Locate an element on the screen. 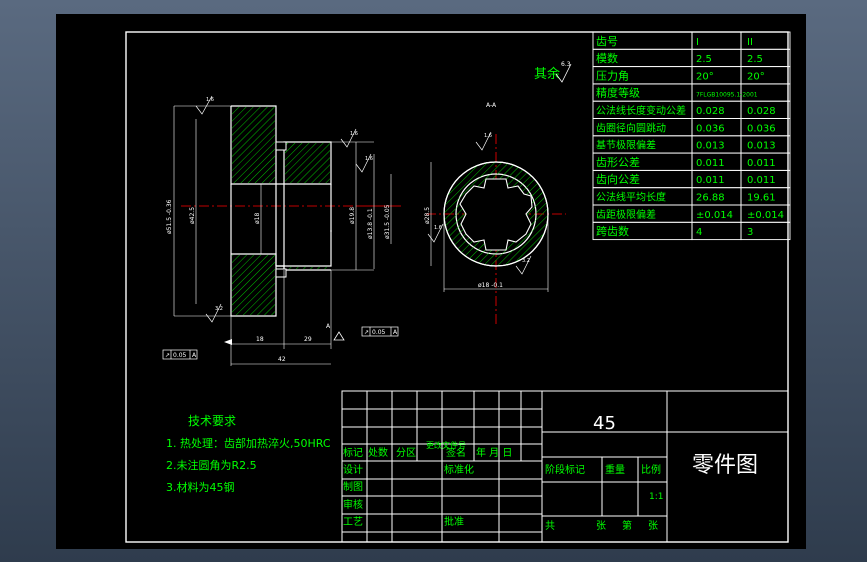  tb-review: 审核 is located at coordinates (353, 504).